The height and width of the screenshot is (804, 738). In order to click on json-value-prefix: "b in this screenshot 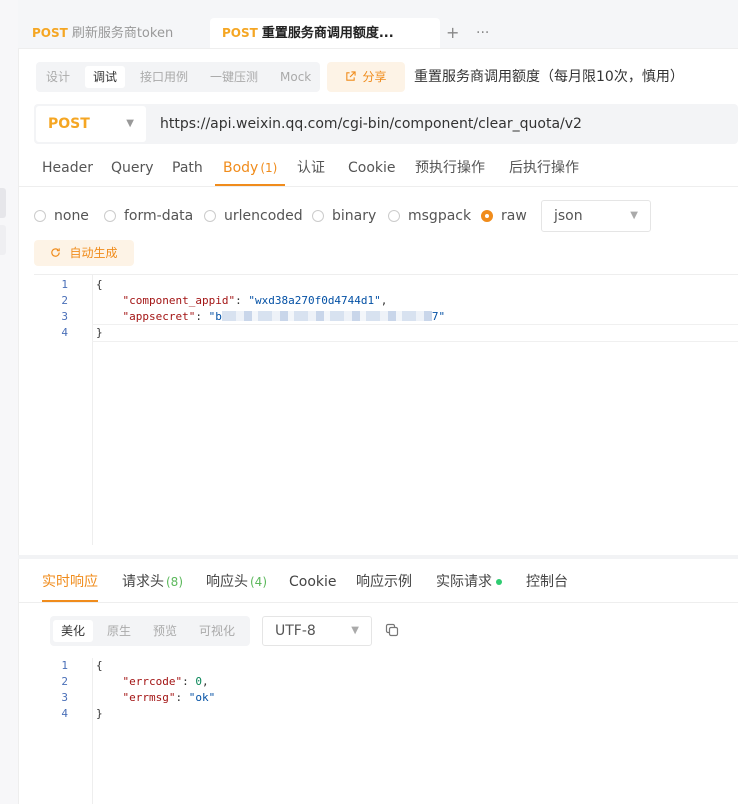, I will do `click(215, 316)`.